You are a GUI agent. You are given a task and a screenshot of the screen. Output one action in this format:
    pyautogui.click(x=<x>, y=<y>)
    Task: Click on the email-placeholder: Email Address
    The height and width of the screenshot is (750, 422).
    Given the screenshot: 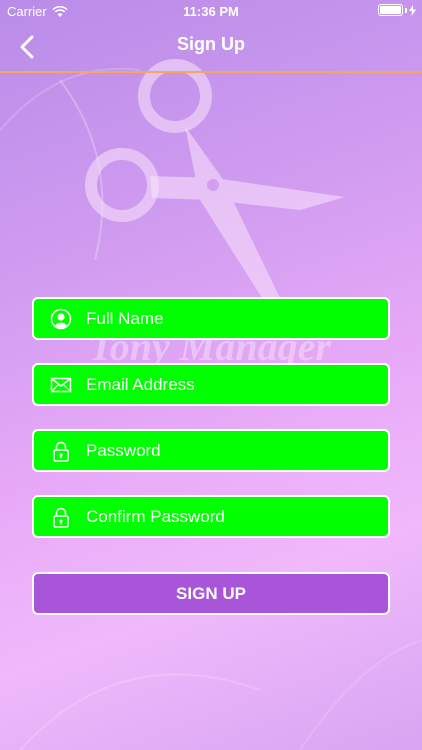 What is the action you would take?
    pyautogui.click(x=140, y=384)
    